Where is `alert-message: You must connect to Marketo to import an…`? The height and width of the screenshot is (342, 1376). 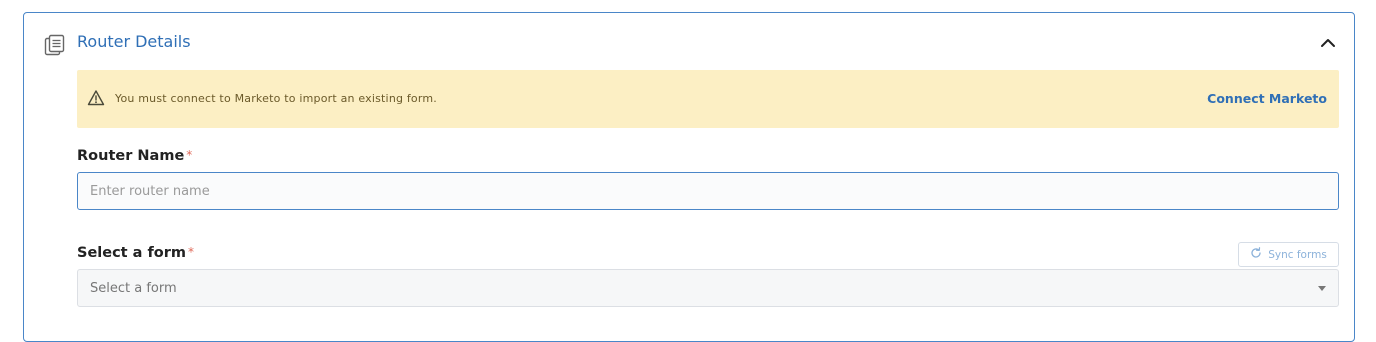 alert-message: You must connect to Marketo to import an… is located at coordinates (276, 98).